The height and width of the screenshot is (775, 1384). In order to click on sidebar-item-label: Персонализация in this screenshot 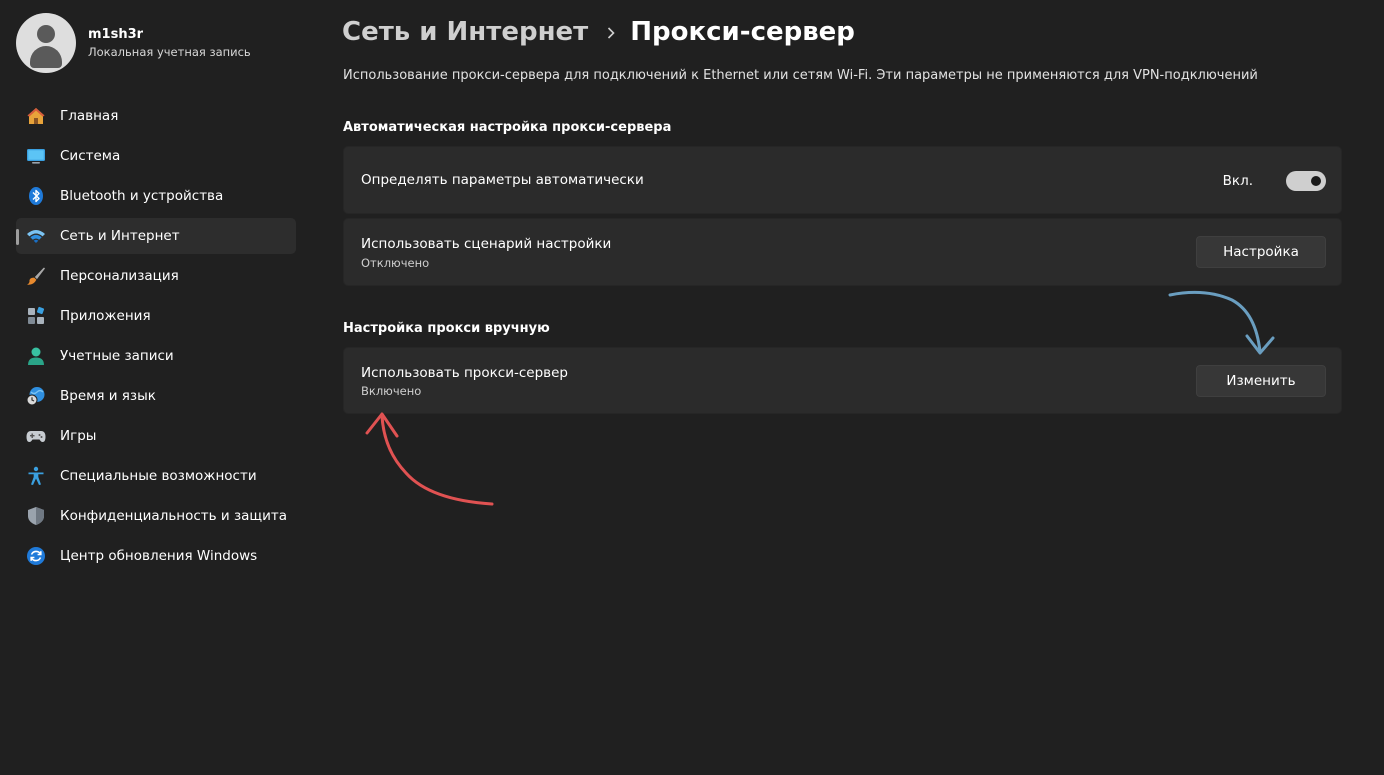, I will do `click(119, 276)`.